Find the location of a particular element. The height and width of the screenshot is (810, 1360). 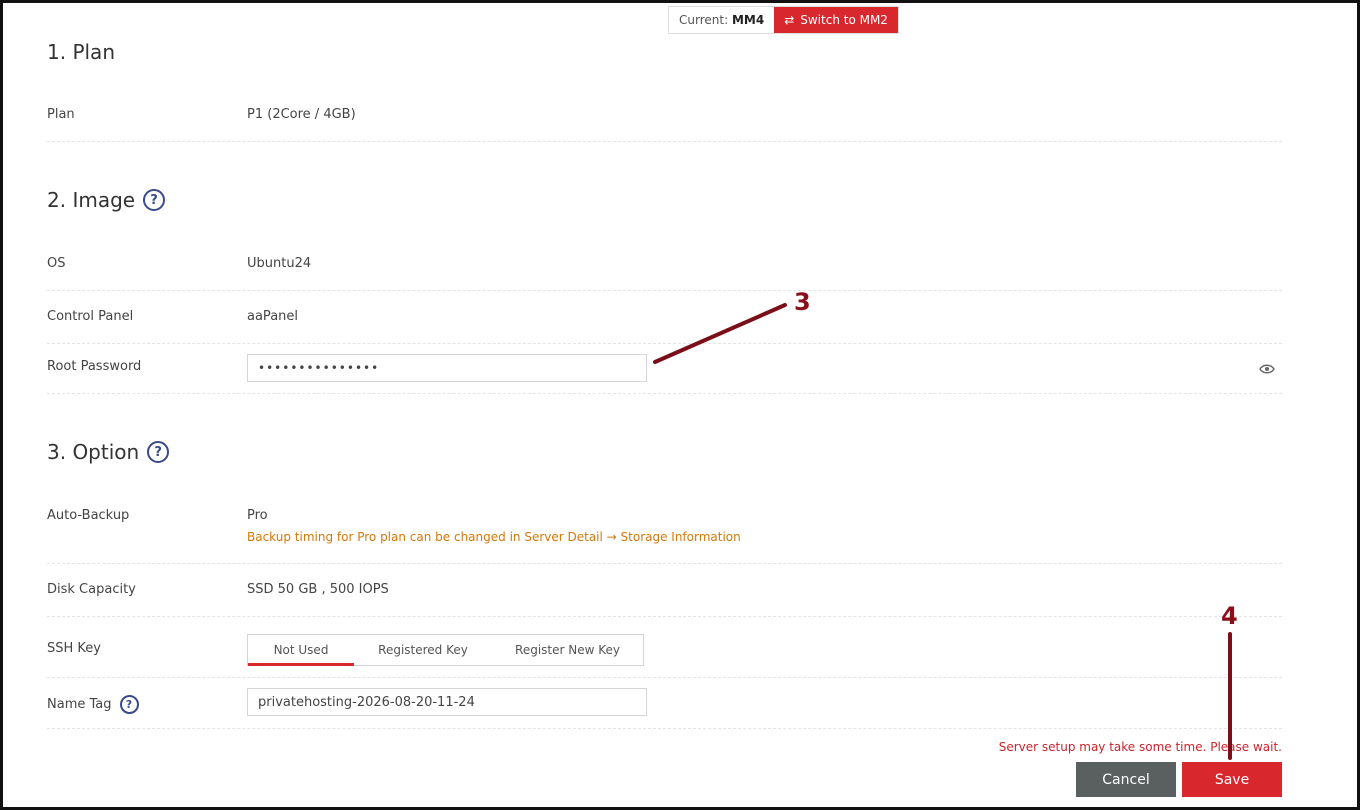

name-tag-help-icon: ? is located at coordinates (129, 704).